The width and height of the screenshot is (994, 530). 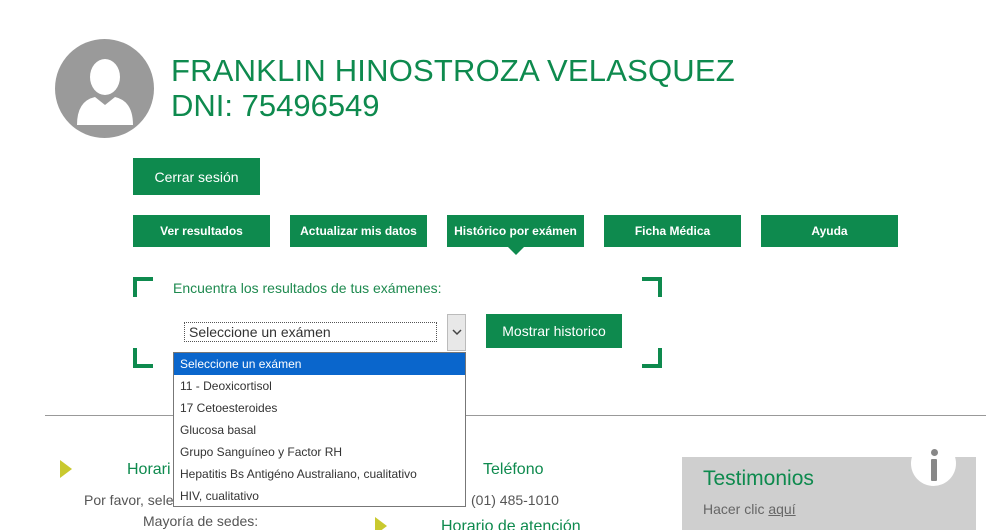 I want to click on testimonios-text: Hacer clic aquí, so click(x=749, y=509).